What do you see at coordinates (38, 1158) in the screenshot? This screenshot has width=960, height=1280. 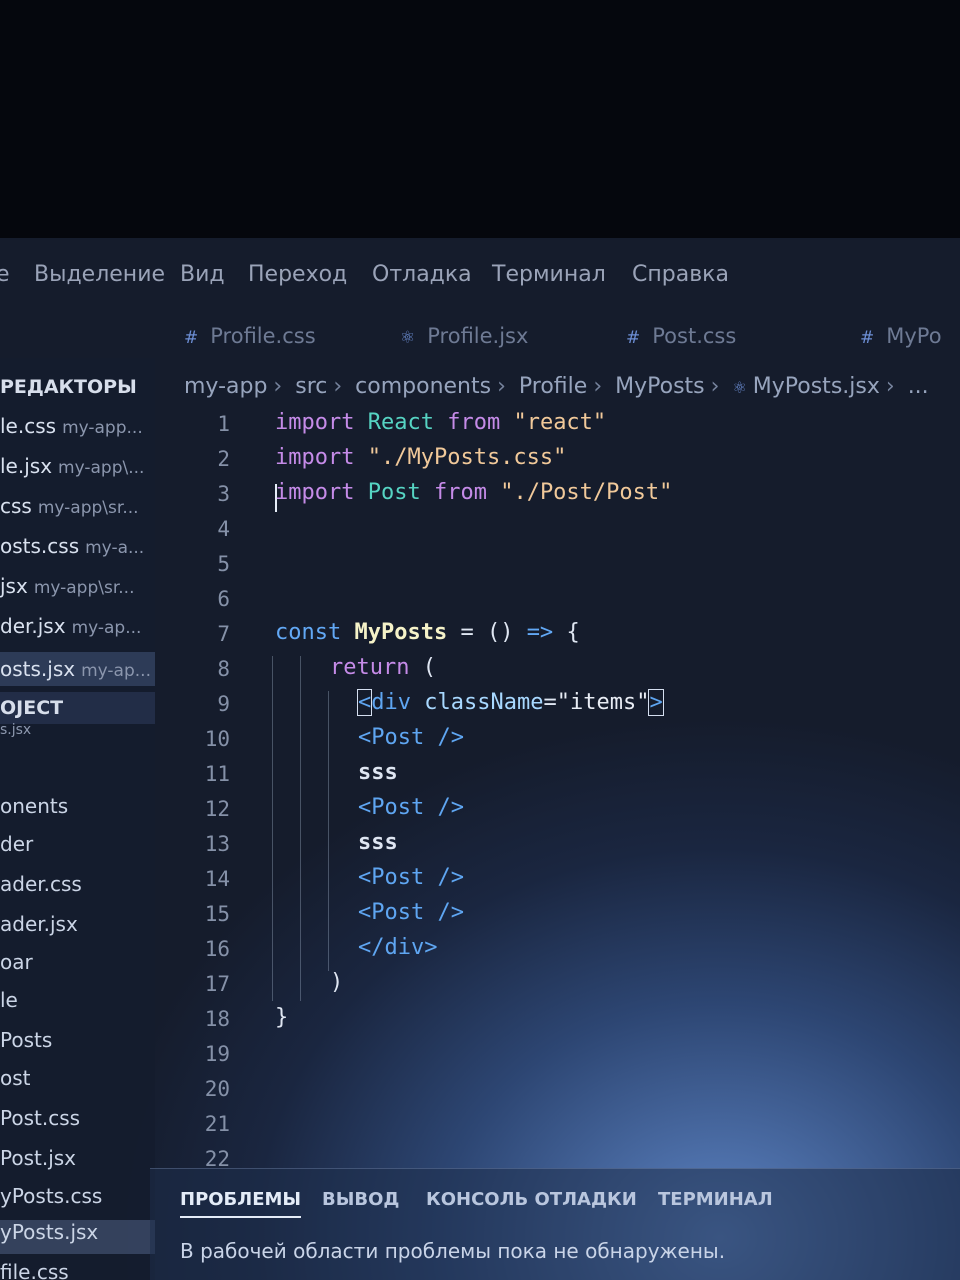 I see `tree-item: Post.jsx` at bounding box center [38, 1158].